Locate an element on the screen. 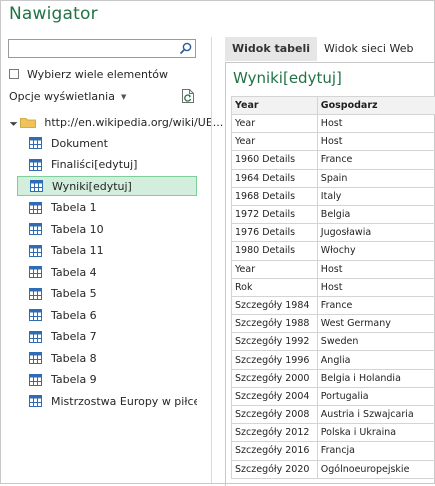 The image size is (435, 486). table-cell-year: Szczegóły 1992 is located at coordinates (275, 342).